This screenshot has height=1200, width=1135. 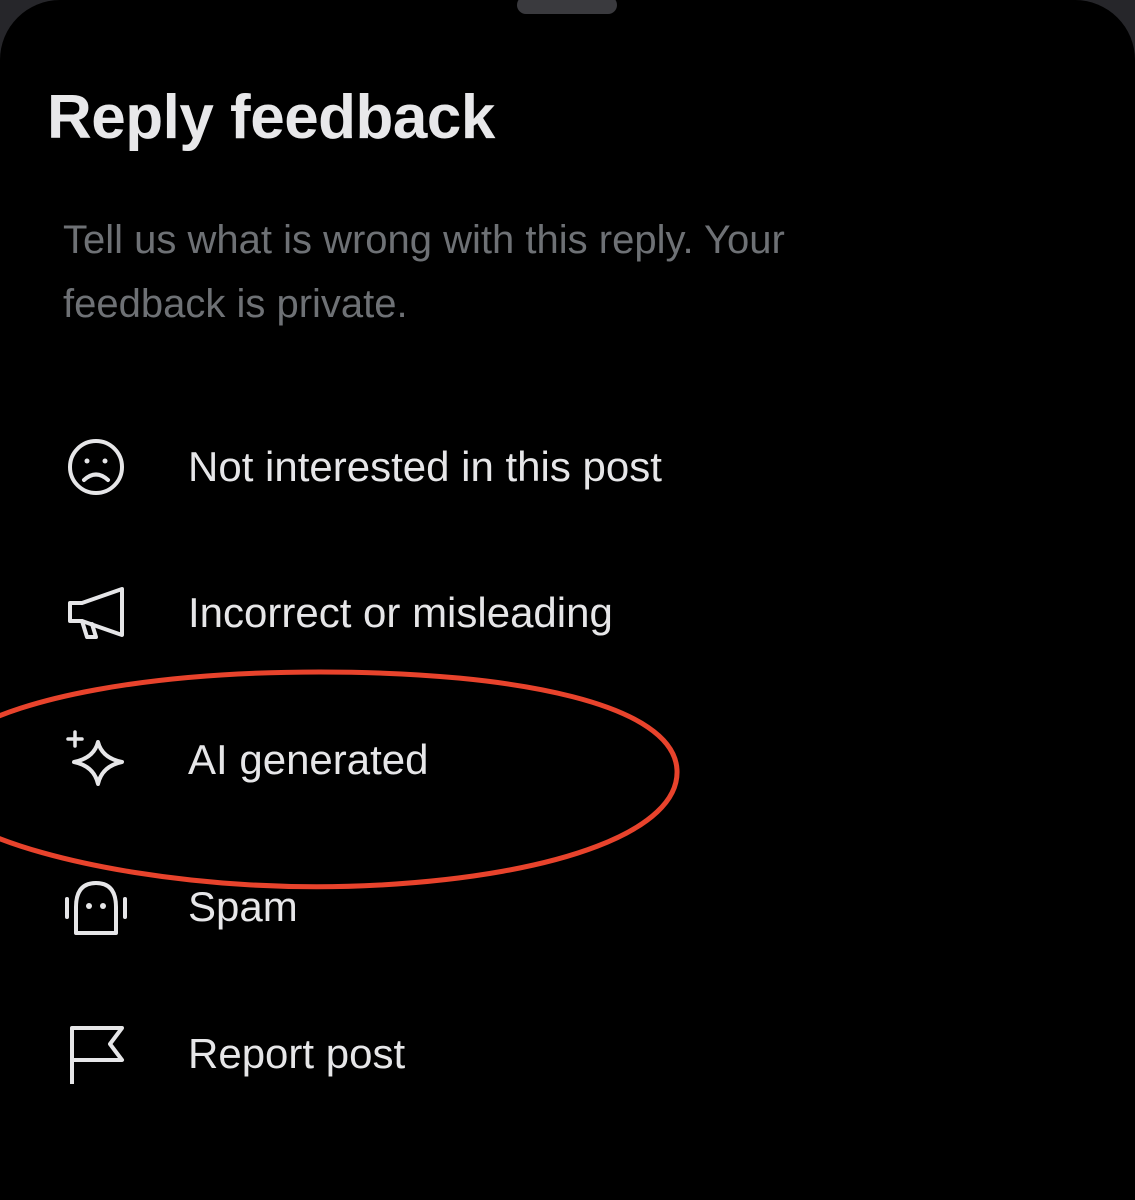 What do you see at coordinates (243, 906) in the screenshot?
I see `option-label: Spam` at bounding box center [243, 906].